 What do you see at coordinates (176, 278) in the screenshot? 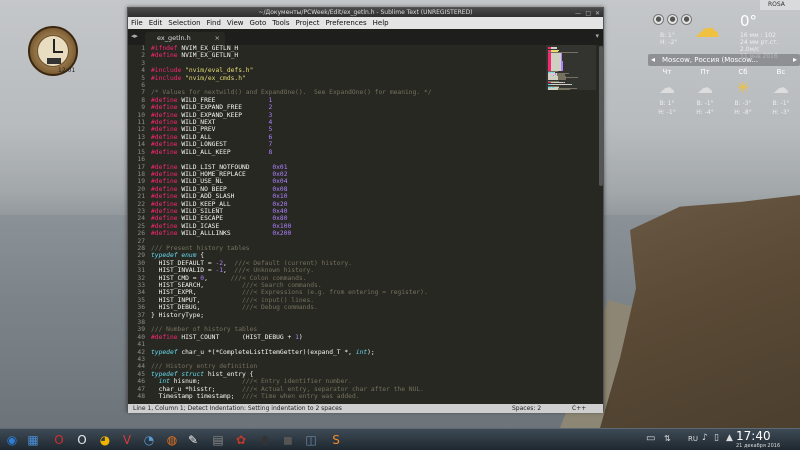
I see `code-token: HIST_CMD =` at bounding box center [176, 278].